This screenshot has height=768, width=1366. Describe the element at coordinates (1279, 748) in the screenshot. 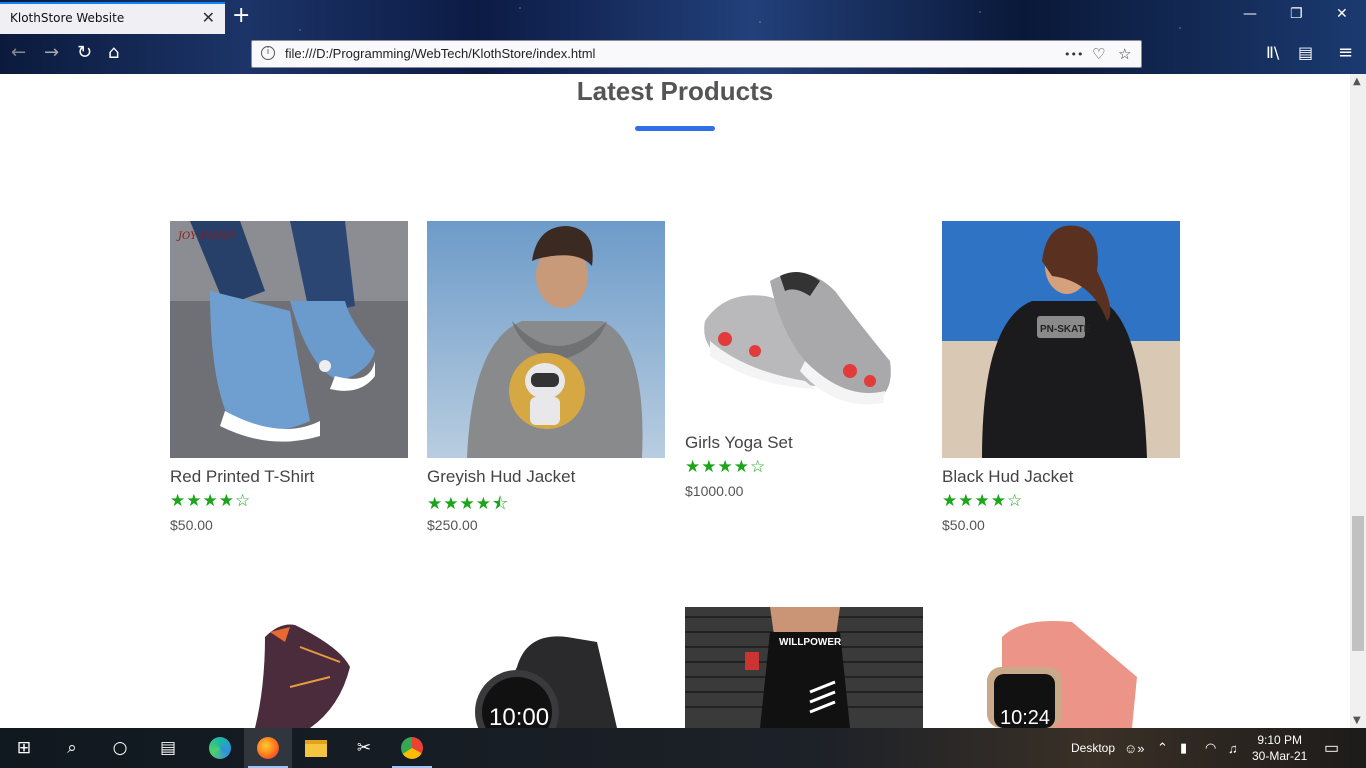

I see `clock: 9:10 PM 30-Mar-21` at that location.